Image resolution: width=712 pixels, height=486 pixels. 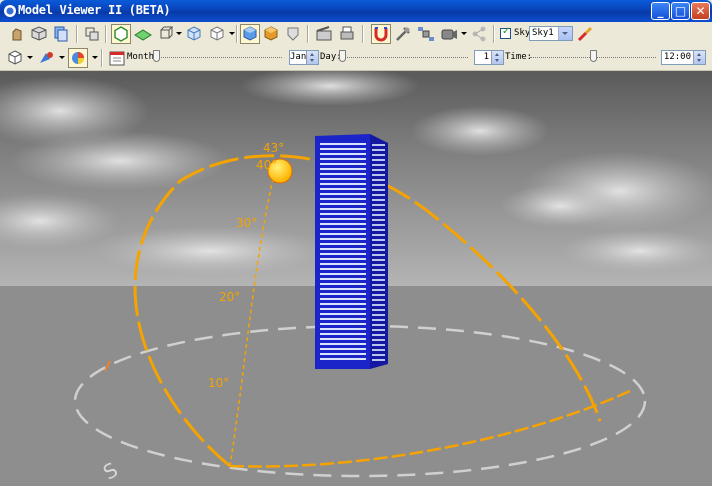 I want to click on time-toolbar: Month: Jan Day: 1 Time: 12:00, so click(x=356, y=58).